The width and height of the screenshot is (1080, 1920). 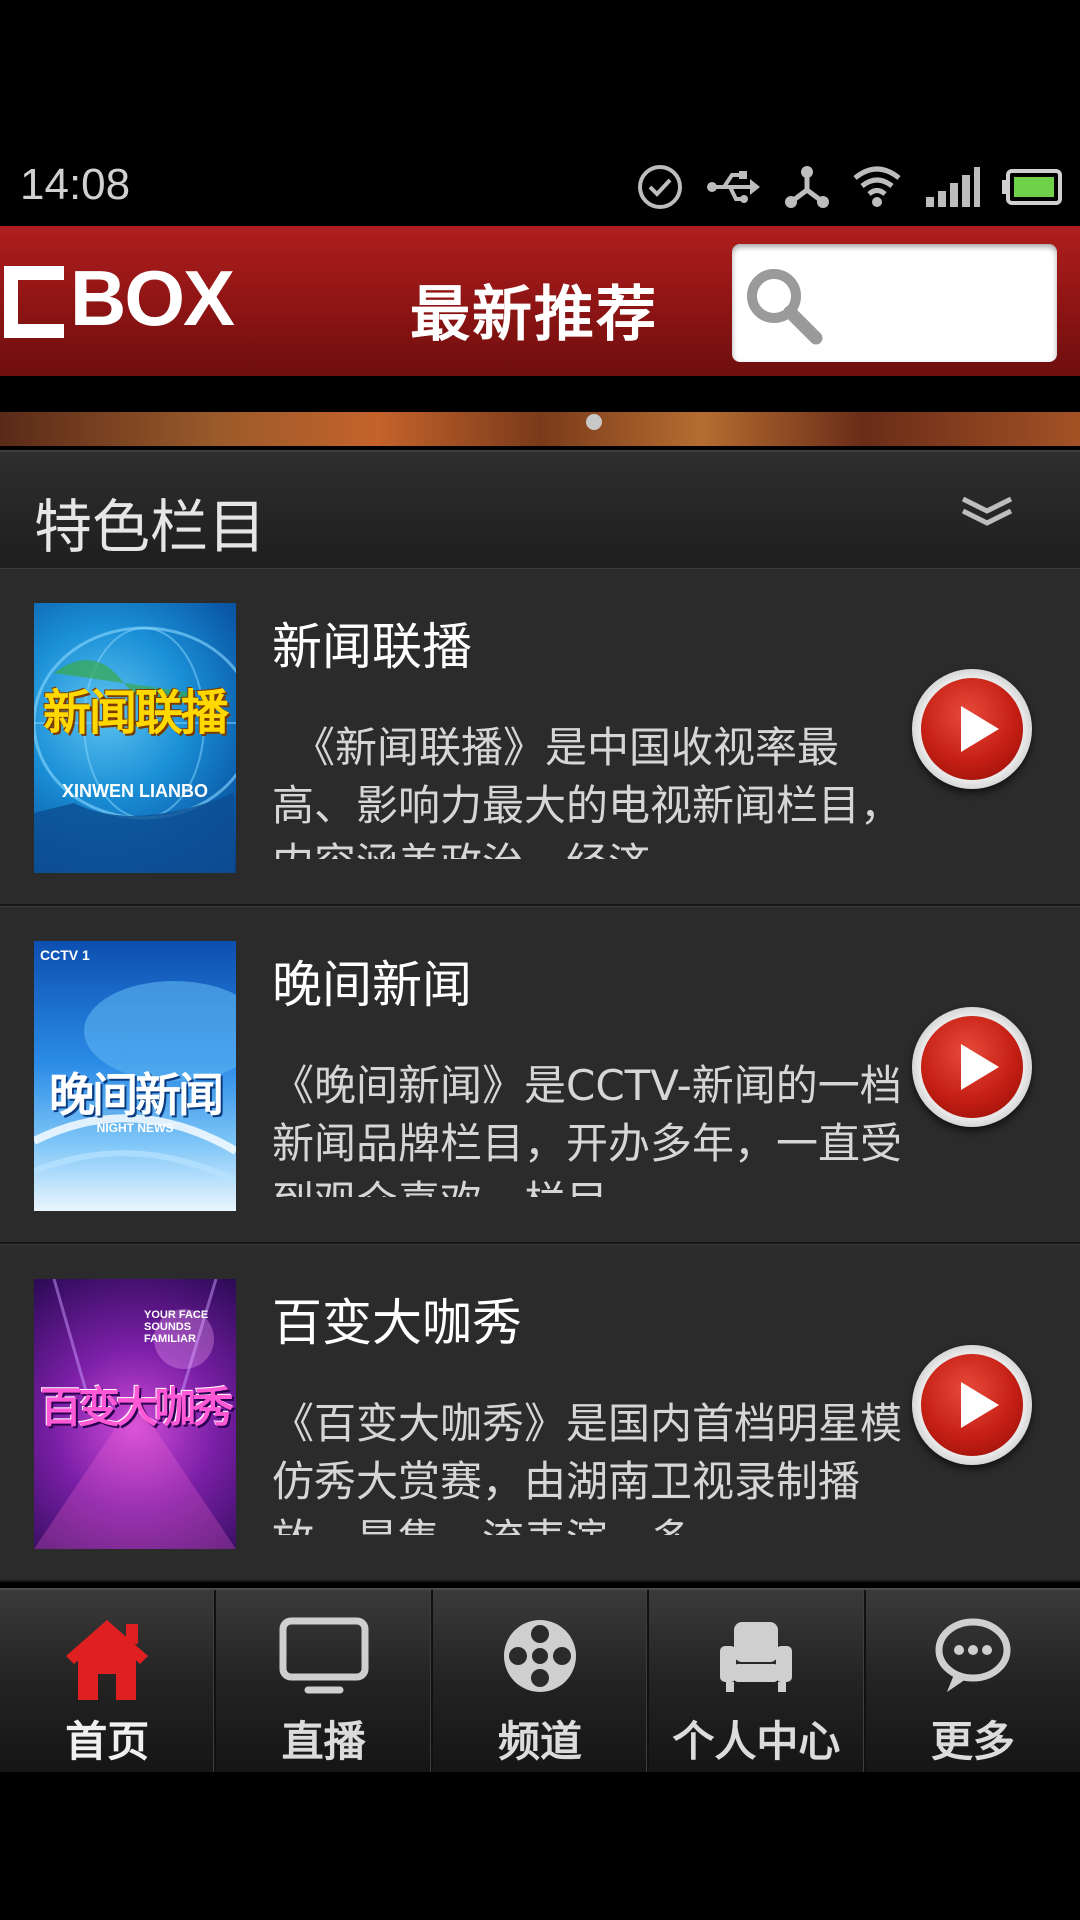 What do you see at coordinates (733, 187) in the screenshot?
I see `usb-icon` at bounding box center [733, 187].